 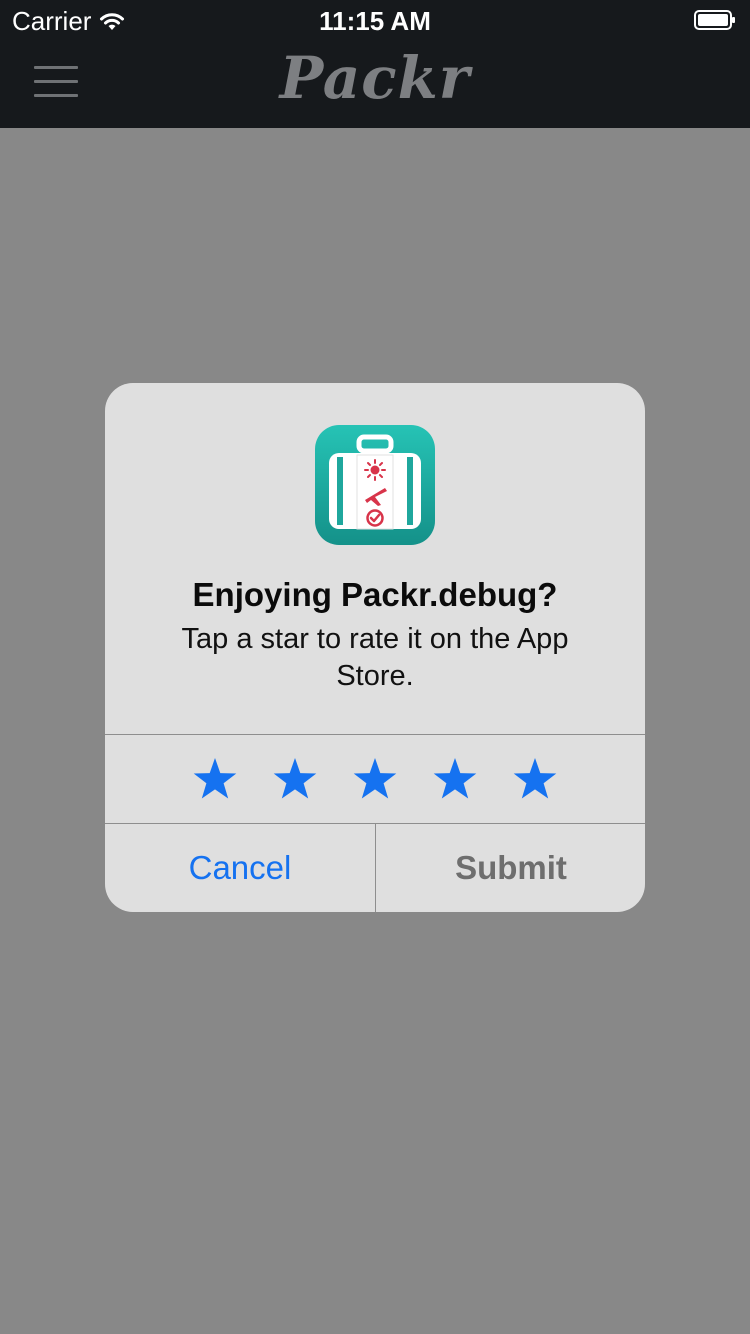 What do you see at coordinates (510, 868) in the screenshot?
I see `submit-button: Submit` at bounding box center [510, 868].